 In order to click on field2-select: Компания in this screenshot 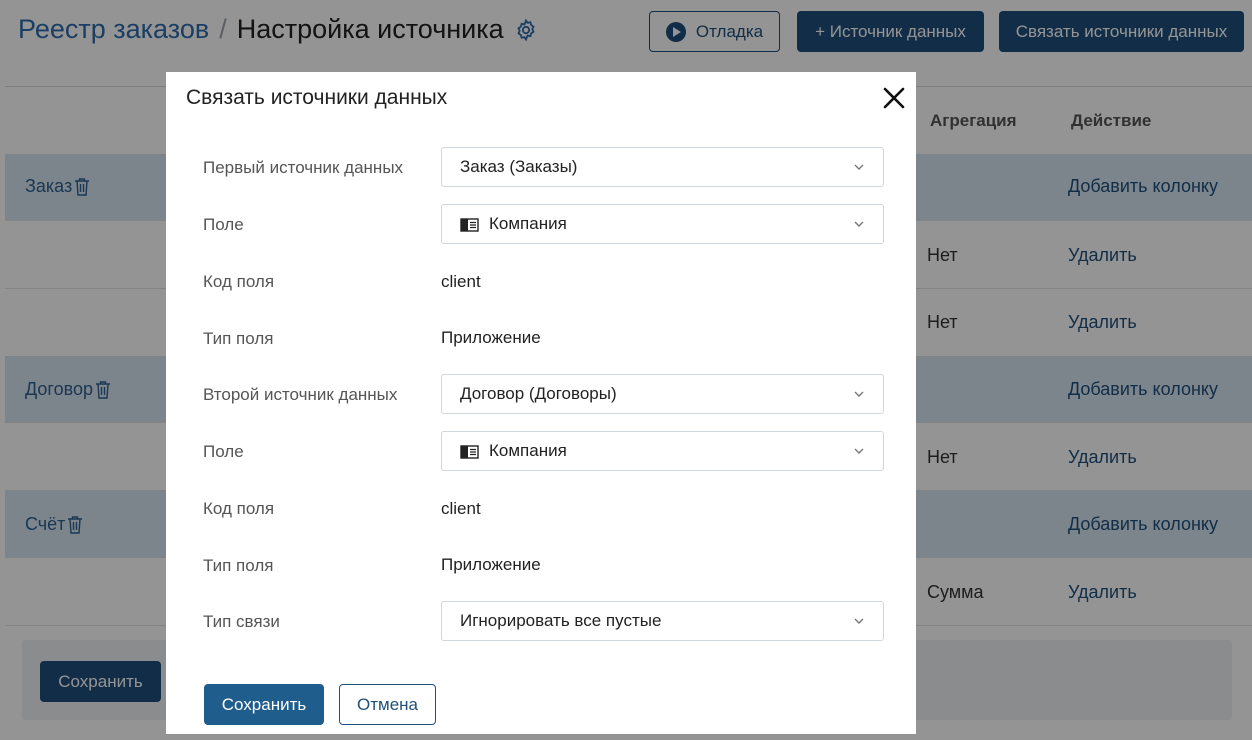, I will do `click(662, 451)`.